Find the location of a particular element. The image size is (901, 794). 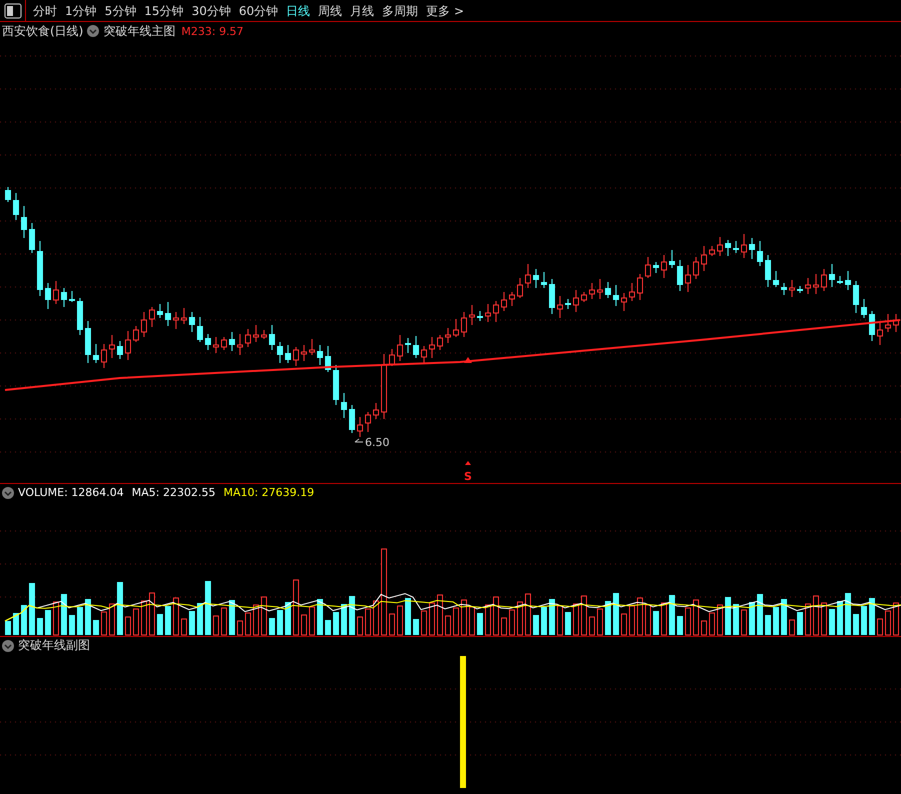

indicator-name: 突破年线副图 is located at coordinates (54, 645).